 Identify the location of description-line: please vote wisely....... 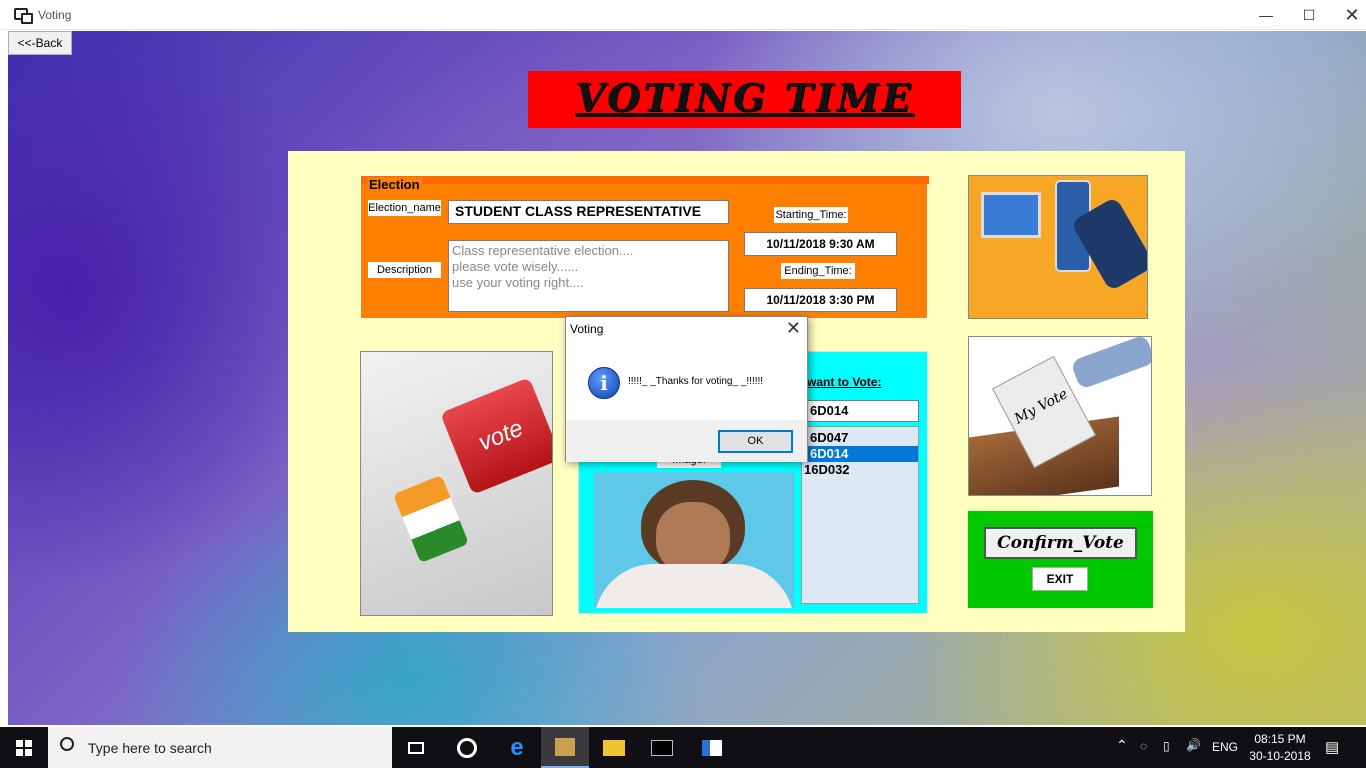
(515, 266).